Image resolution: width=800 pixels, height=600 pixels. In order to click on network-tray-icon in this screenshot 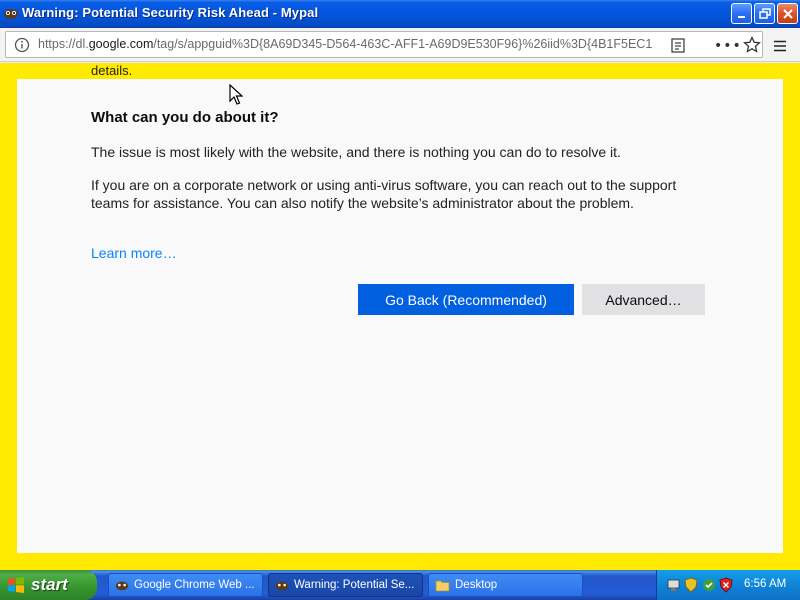, I will do `click(674, 587)`.